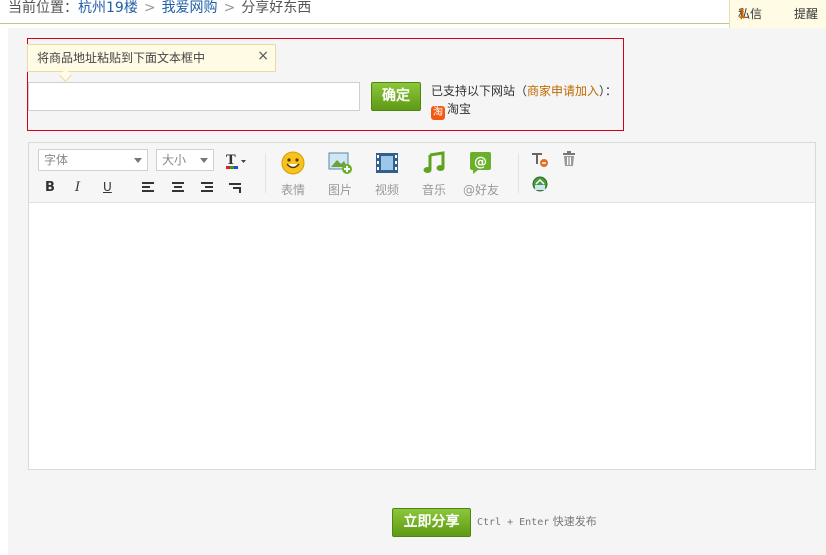 The height and width of the screenshot is (555, 826). I want to click on font-family-select: 字体, so click(93, 160).